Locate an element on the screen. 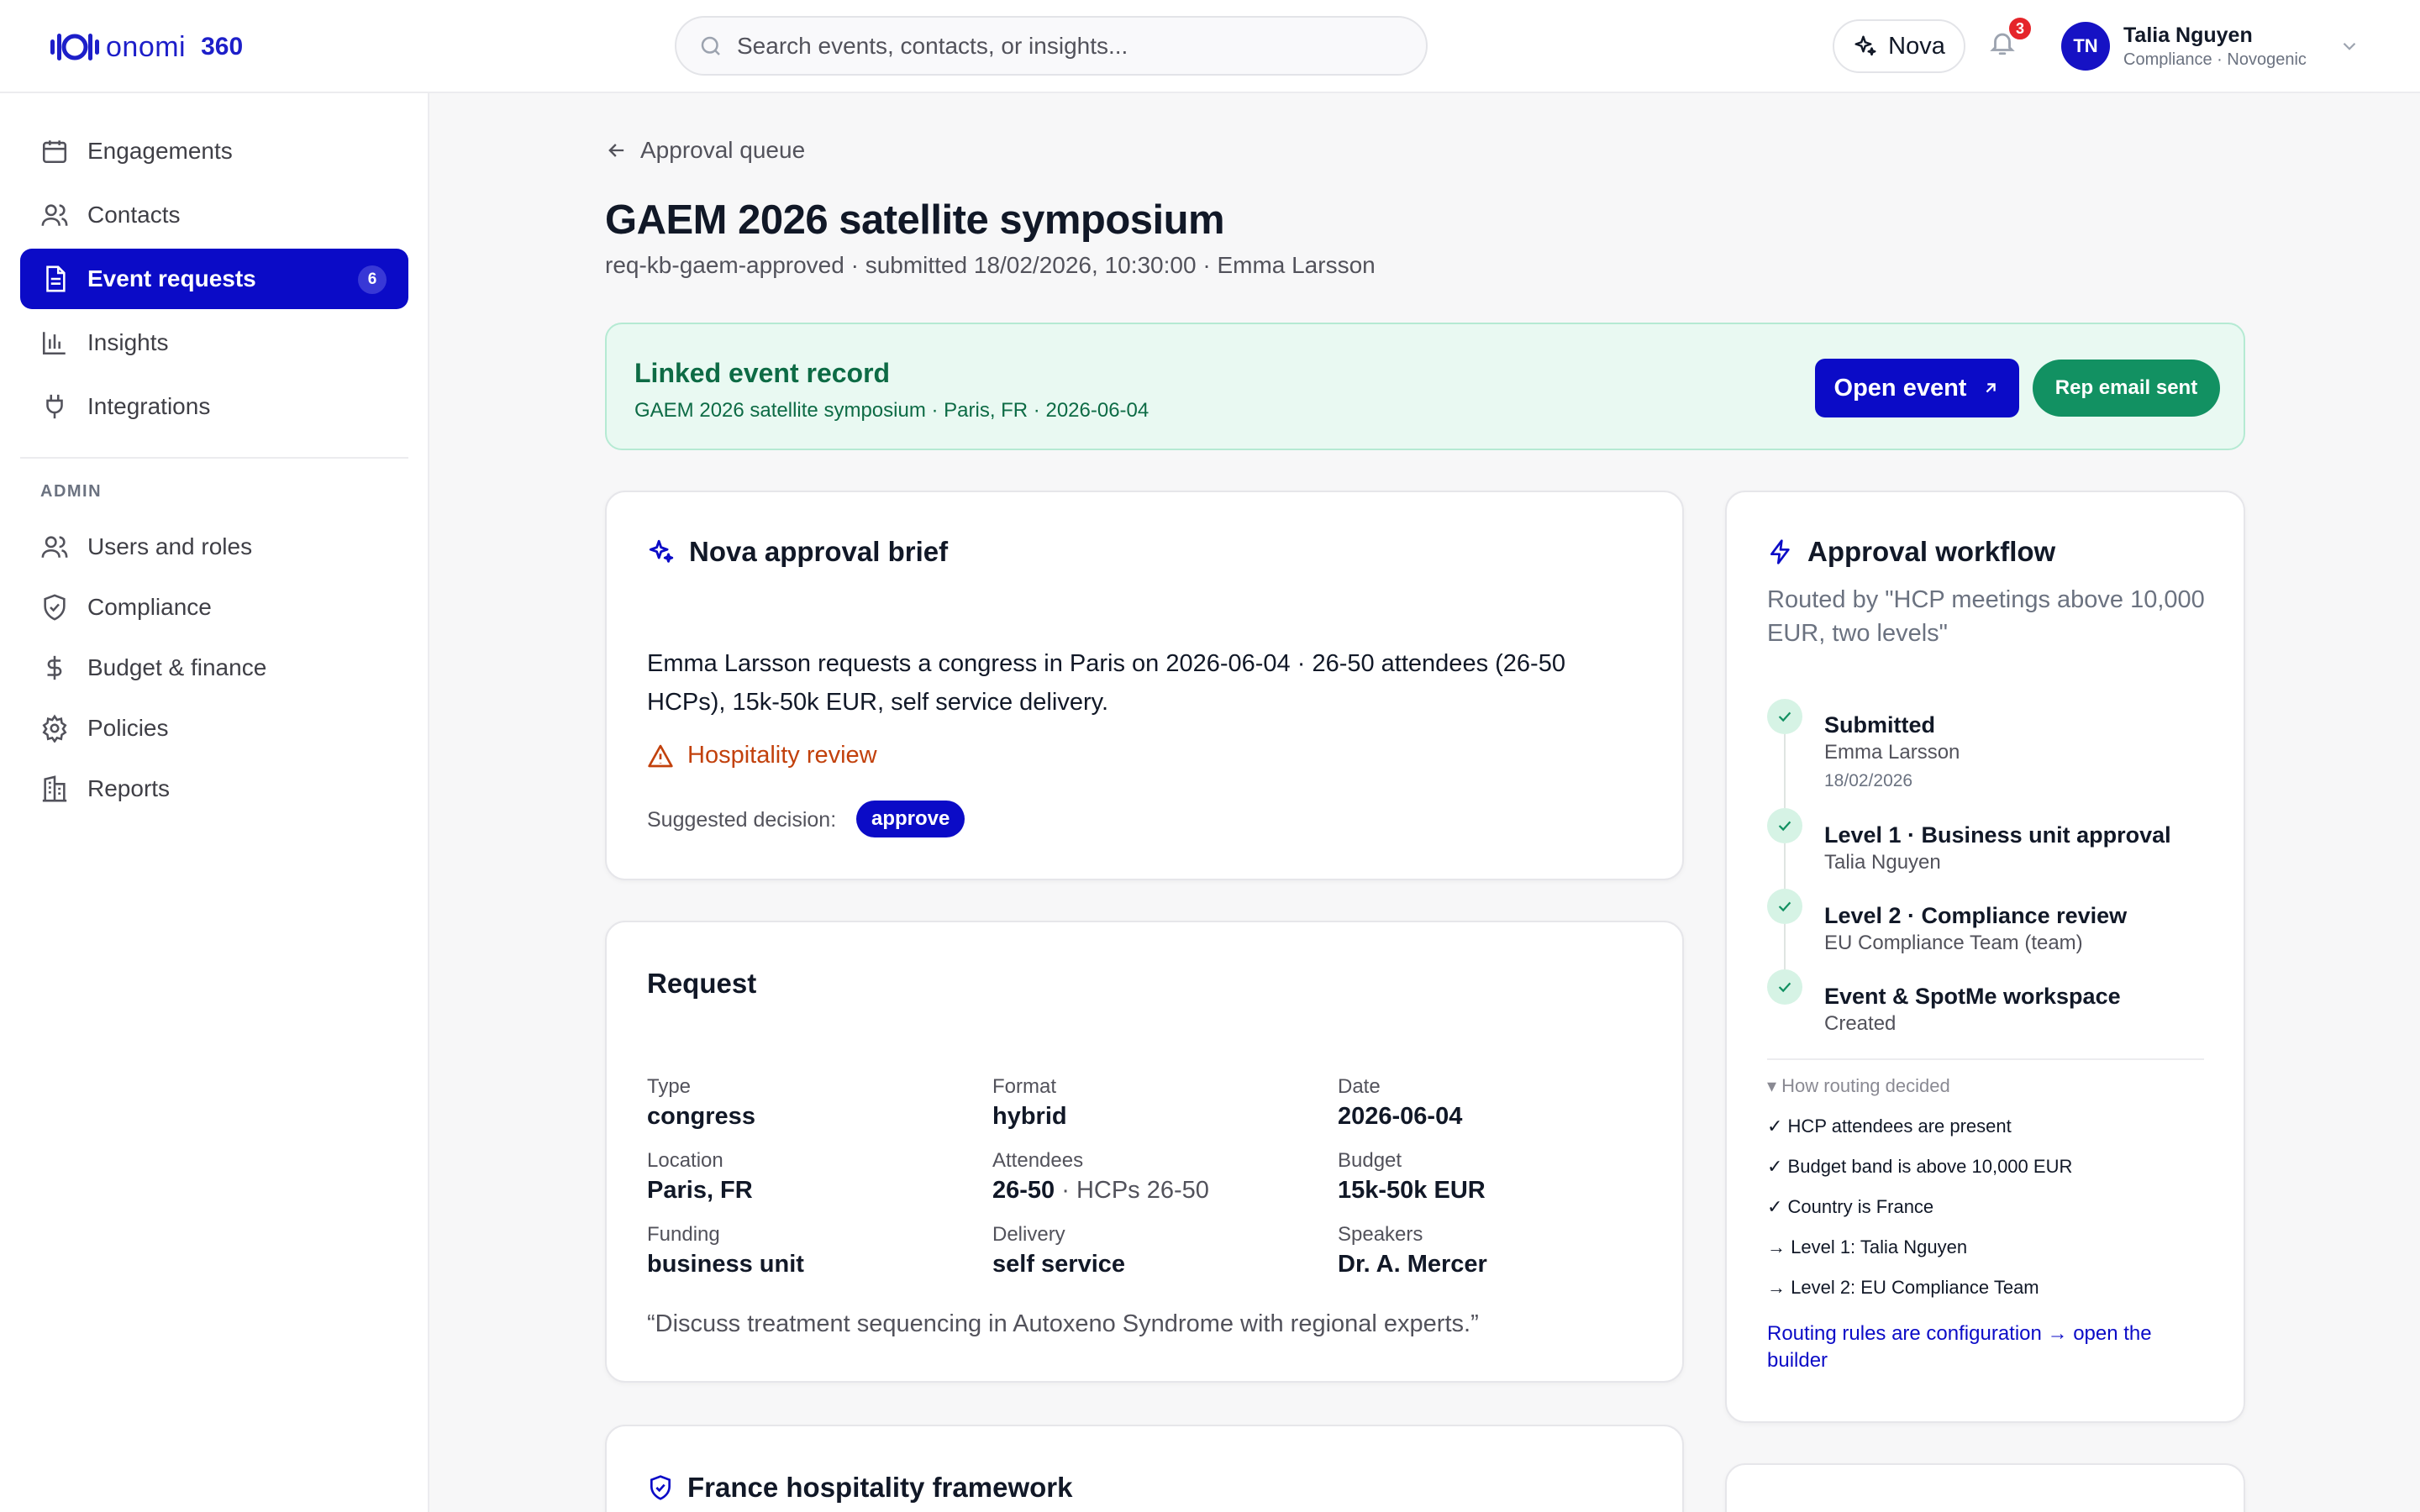  step-subtitle: Talia Nguyen is located at coordinates (1882, 862).